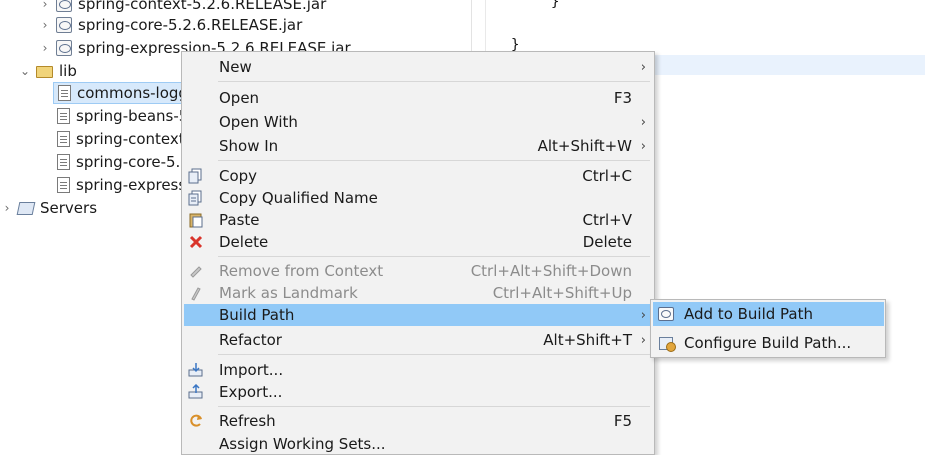 This screenshot has width=925, height=455. Describe the element at coordinates (235, 67) in the screenshot. I see `menu-item-label: New` at that location.